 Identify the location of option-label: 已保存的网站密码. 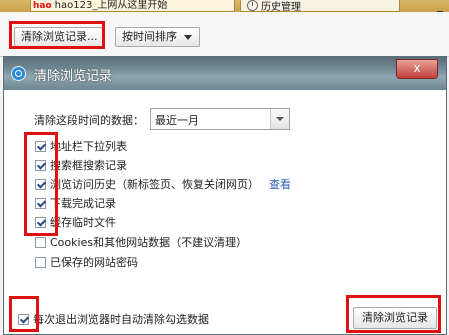
(94, 262).